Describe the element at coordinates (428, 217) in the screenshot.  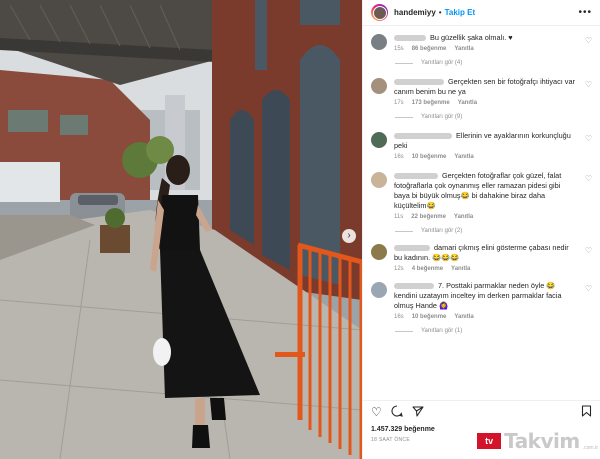
I see `comment-likes: 22 beğenme` at that location.